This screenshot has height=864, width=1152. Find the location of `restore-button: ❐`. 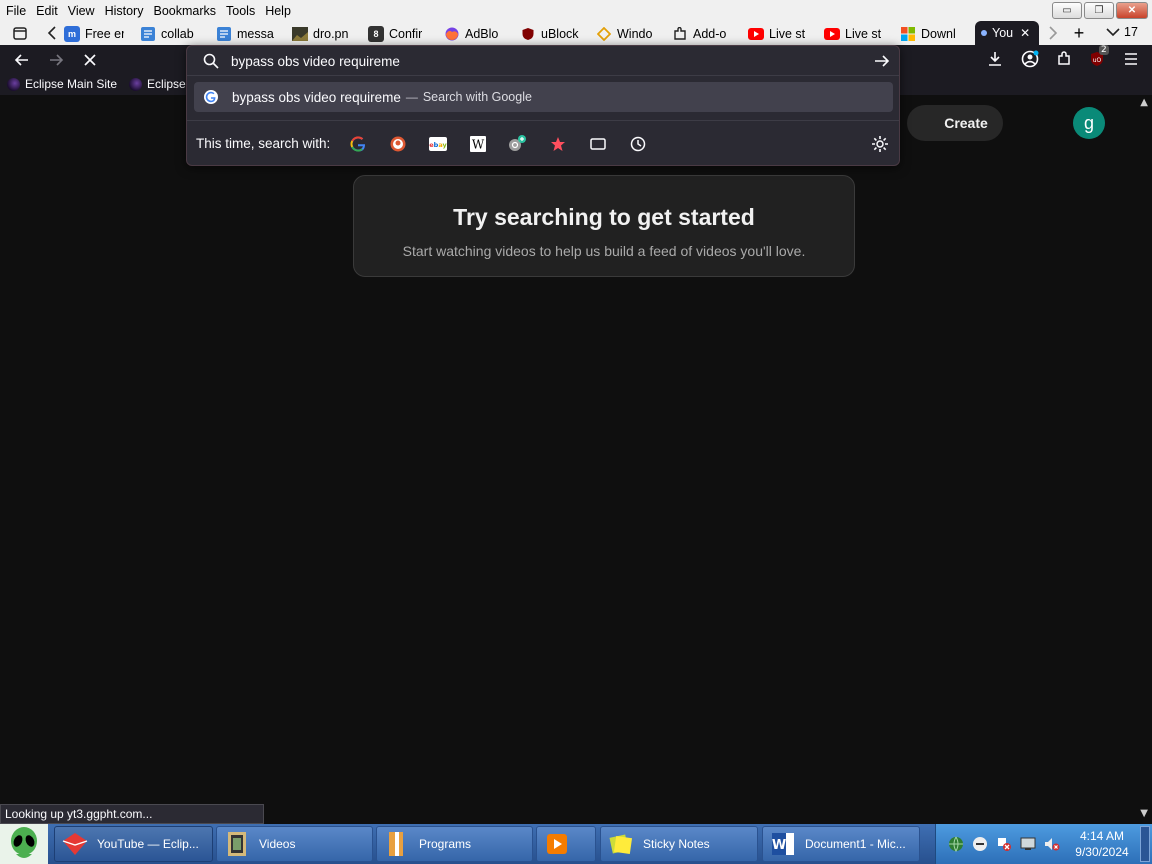

restore-button: ❐ is located at coordinates (1099, 10).